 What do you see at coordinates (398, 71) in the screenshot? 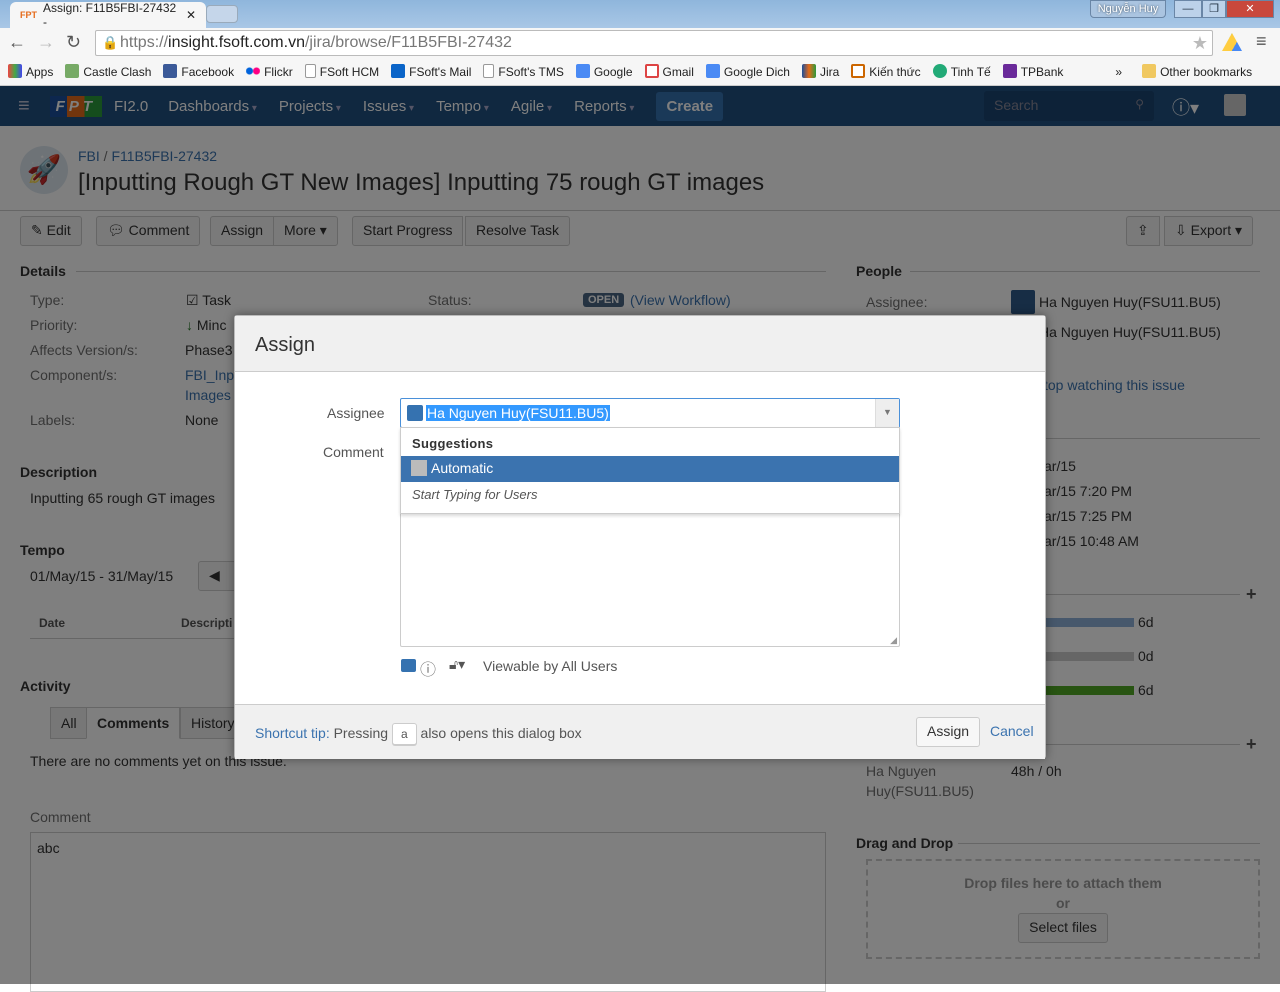
I see `outlook-icon` at bounding box center [398, 71].